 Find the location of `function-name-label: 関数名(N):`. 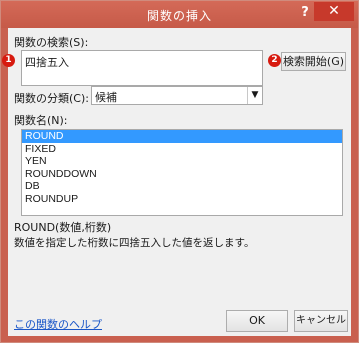

function-name-label: 関数名(N): is located at coordinates (41, 120).